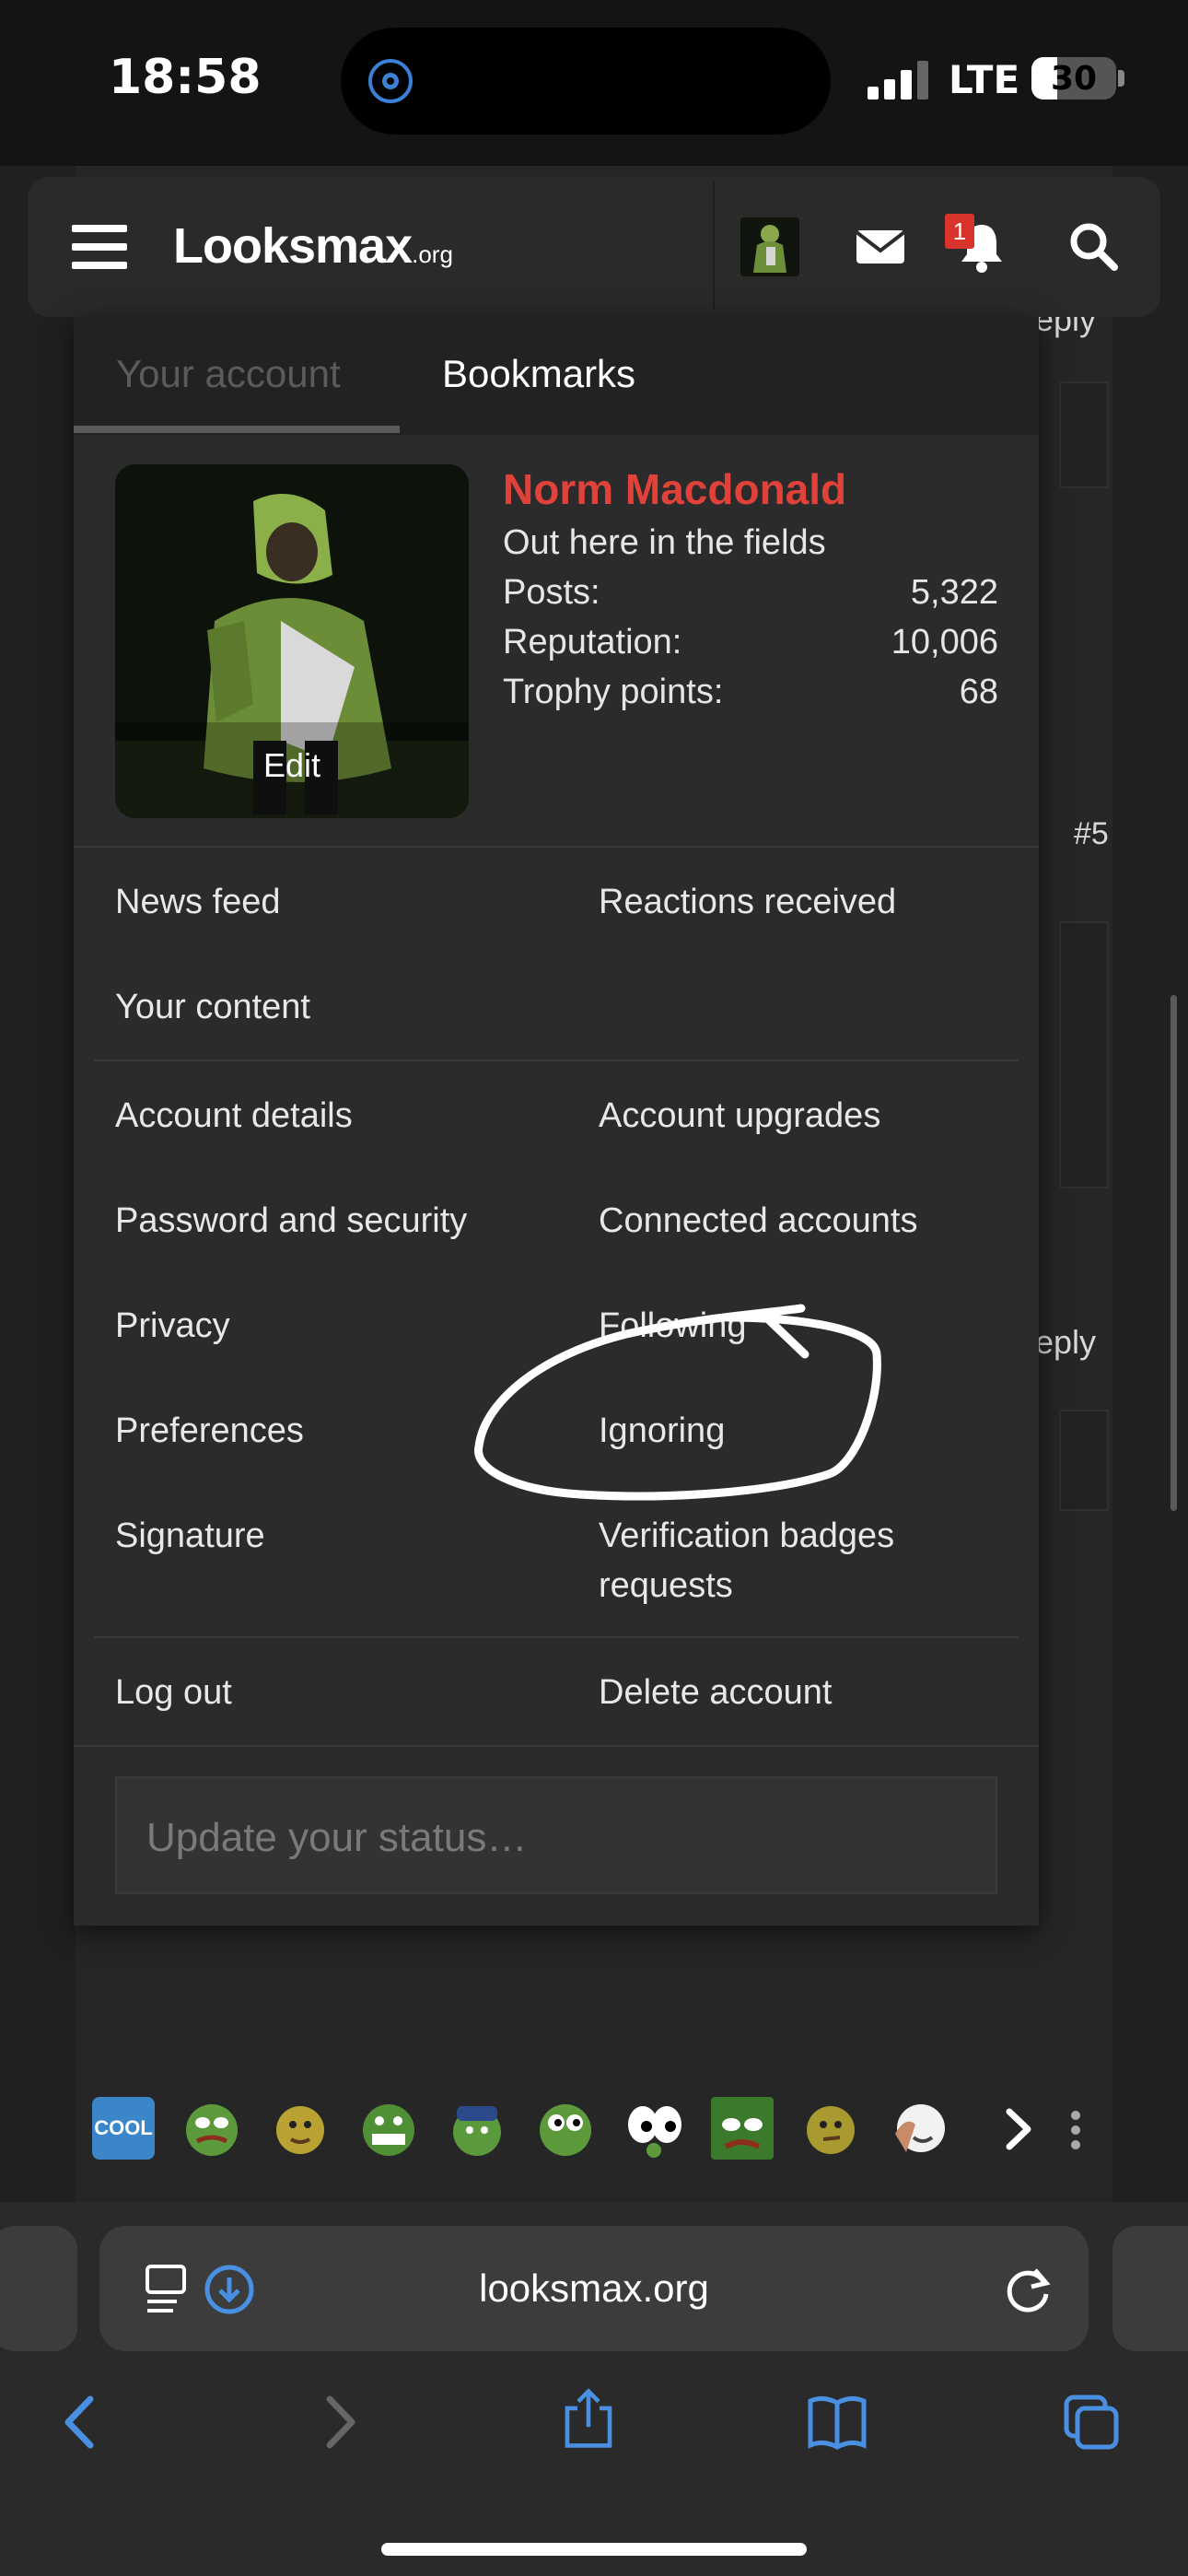  I want to click on emoji-pepe-stare, so click(565, 2128).